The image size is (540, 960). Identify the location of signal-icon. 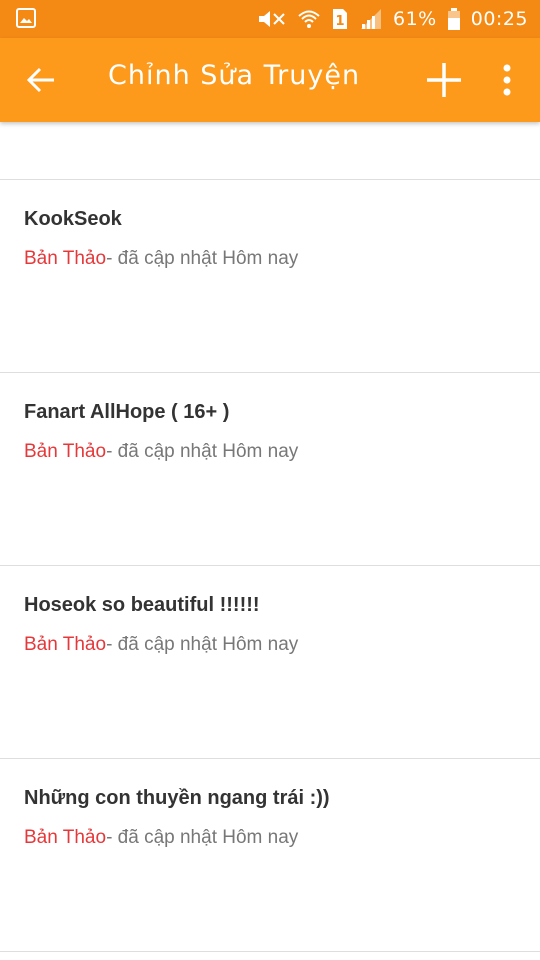
(371, 19).